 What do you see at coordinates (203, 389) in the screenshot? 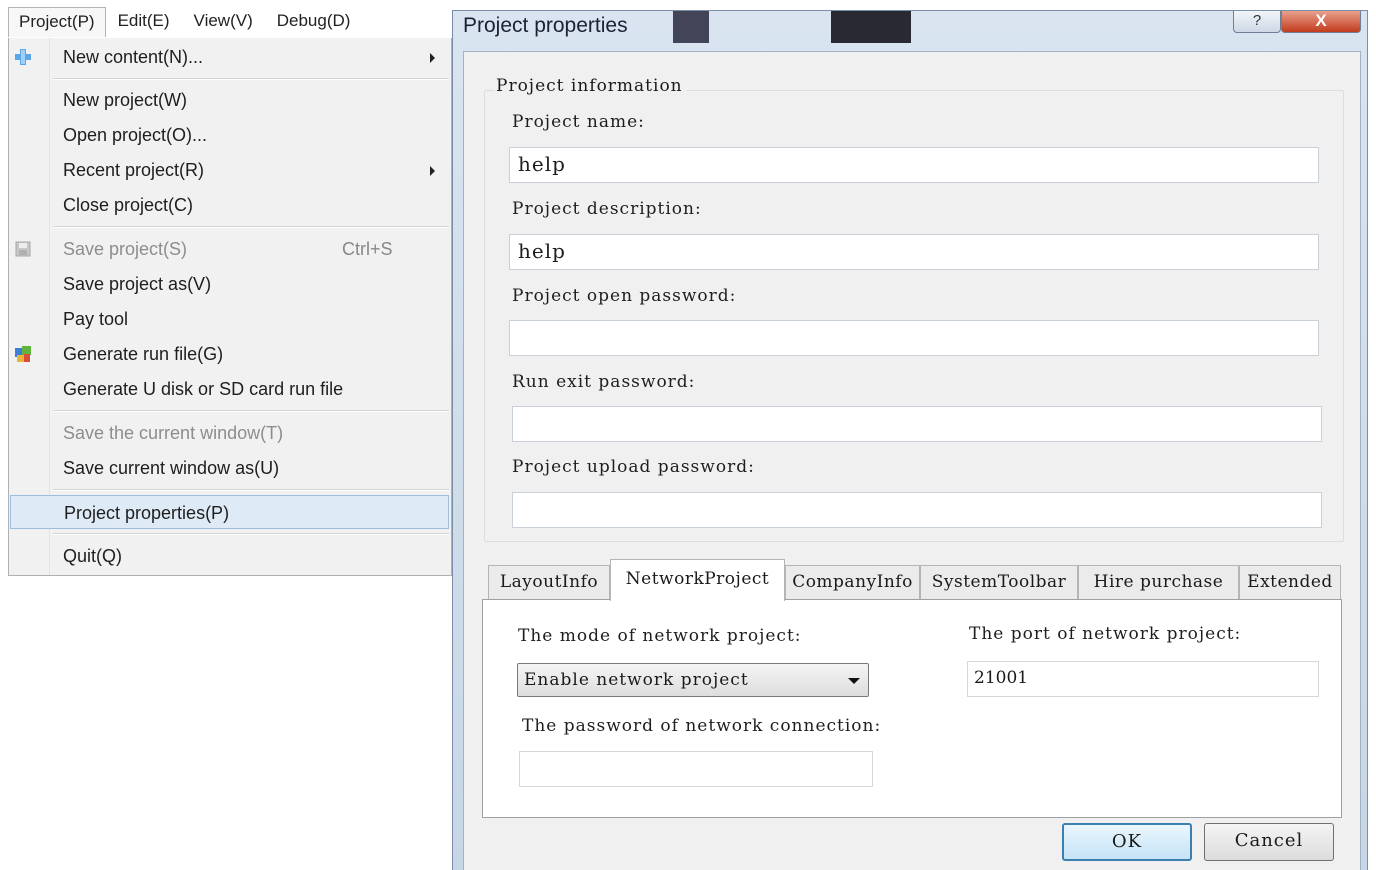
I see `menu-item-label: Generate U disk or SD card run file` at bounding box center [203, 389].